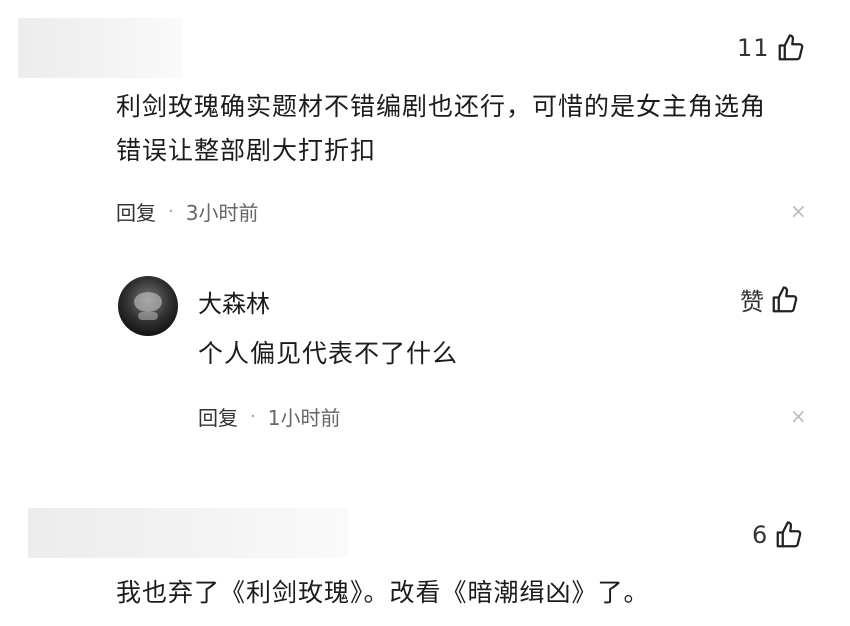 This screenshot has height=626, width=850. I want to click on reply-meta: 回复 · 1小时前, so click(269, 416).